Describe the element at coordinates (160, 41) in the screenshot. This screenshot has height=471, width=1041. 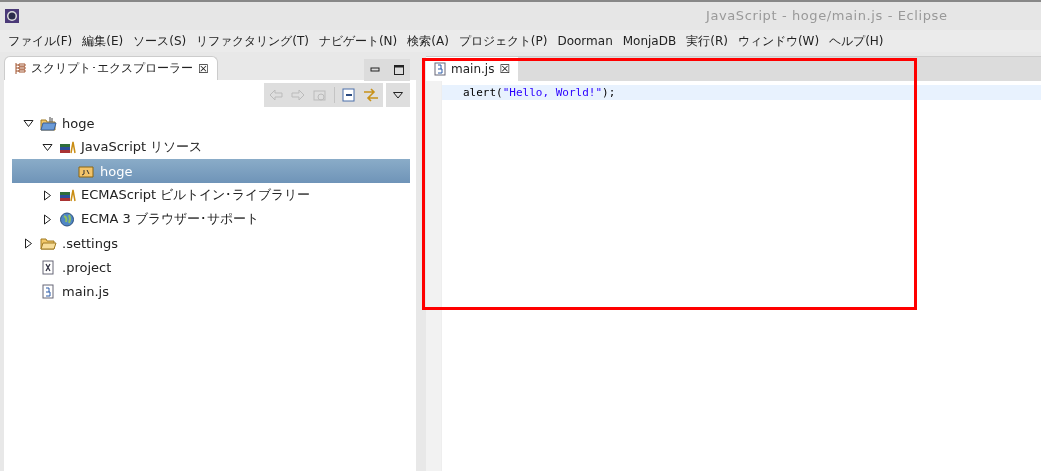
I see `menu-item: ソース(S)` at that location.